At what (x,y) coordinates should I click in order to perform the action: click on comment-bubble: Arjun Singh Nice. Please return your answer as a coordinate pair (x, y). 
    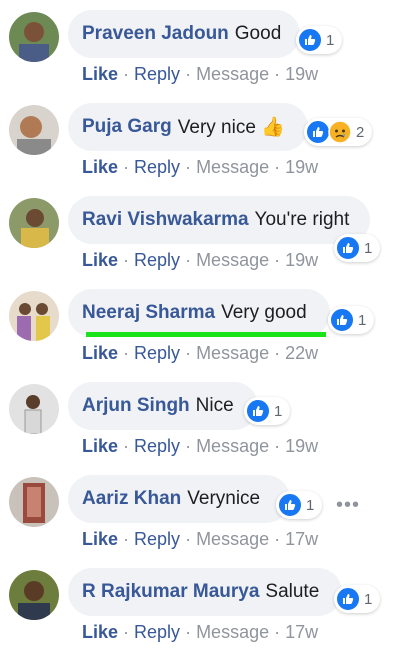
    Looking at the image, I should click on (163, 406).